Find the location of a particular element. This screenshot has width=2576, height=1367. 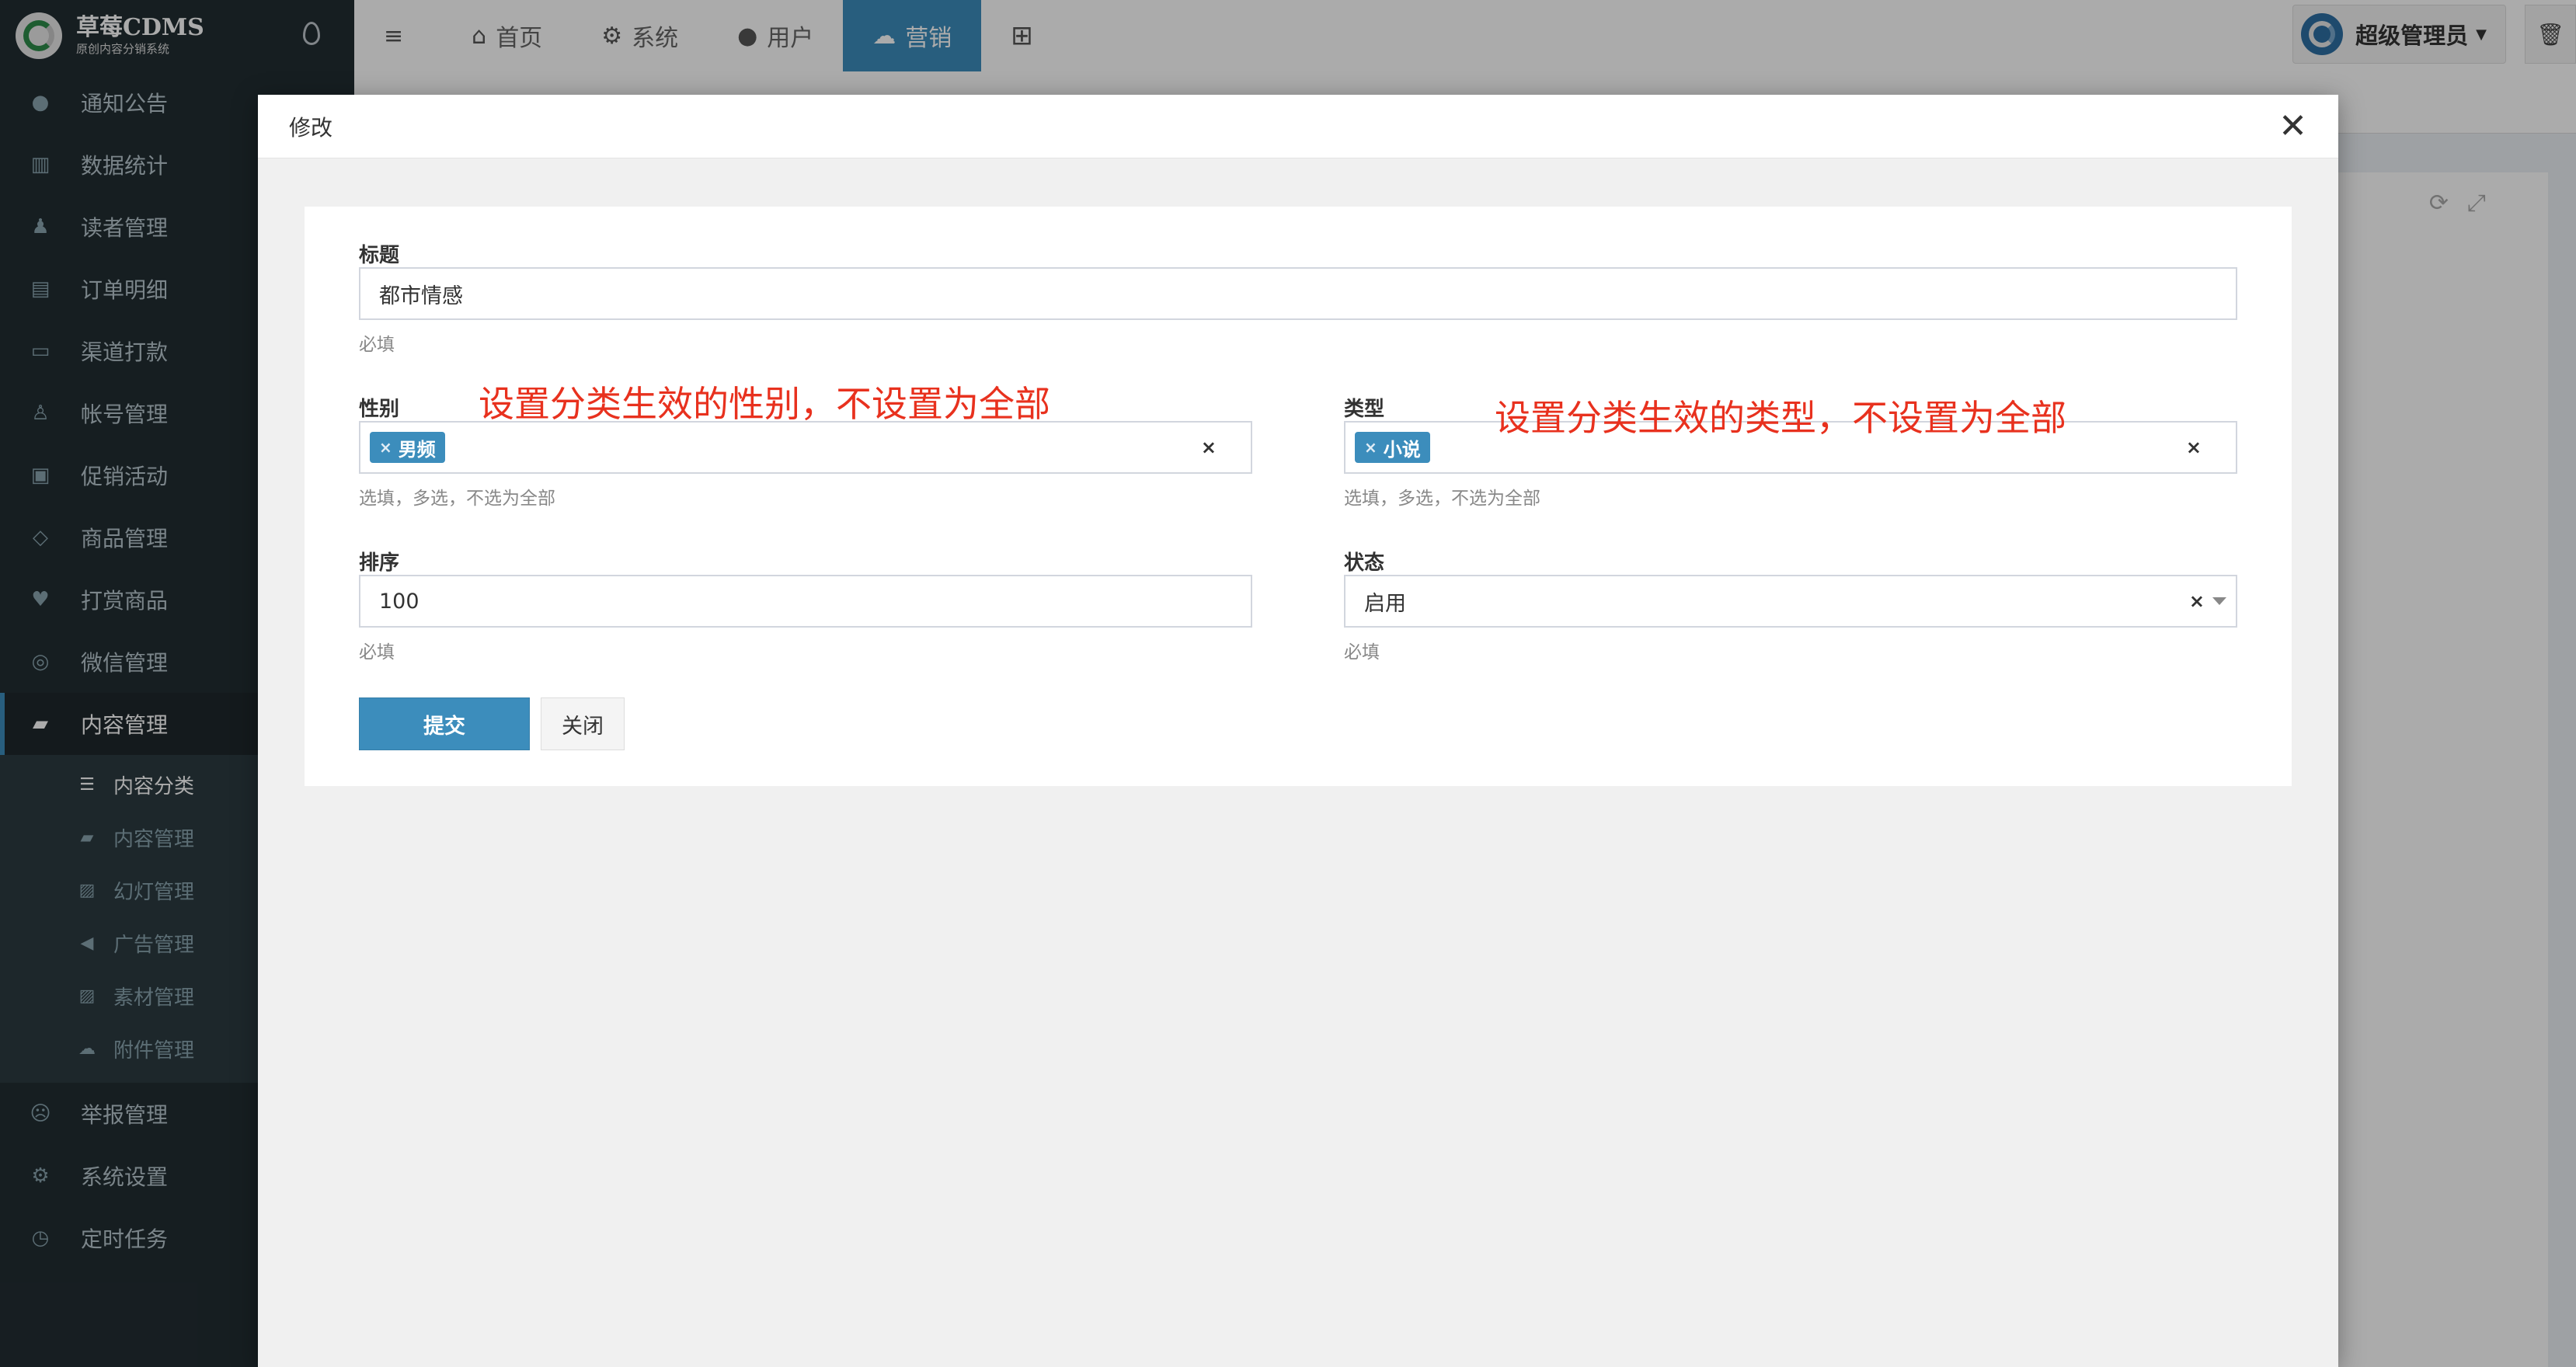

title-field-group: 标题 都市情感 必填 is located at coordinates (1298, 297).